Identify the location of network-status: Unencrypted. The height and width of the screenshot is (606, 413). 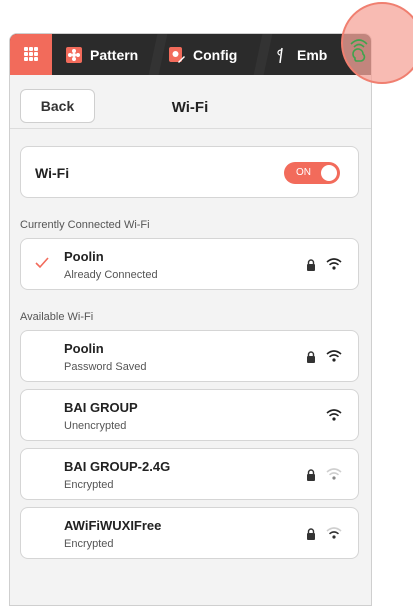
(95, 426).